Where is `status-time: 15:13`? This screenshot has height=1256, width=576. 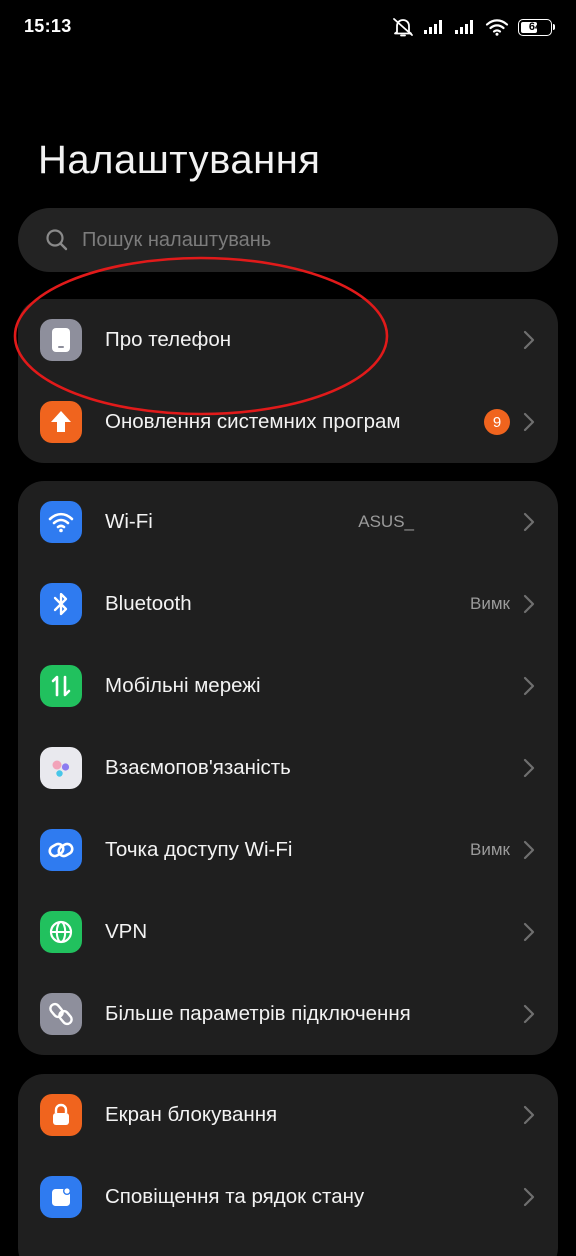 status-time: 15:13 is located at coordinates (48, 25).